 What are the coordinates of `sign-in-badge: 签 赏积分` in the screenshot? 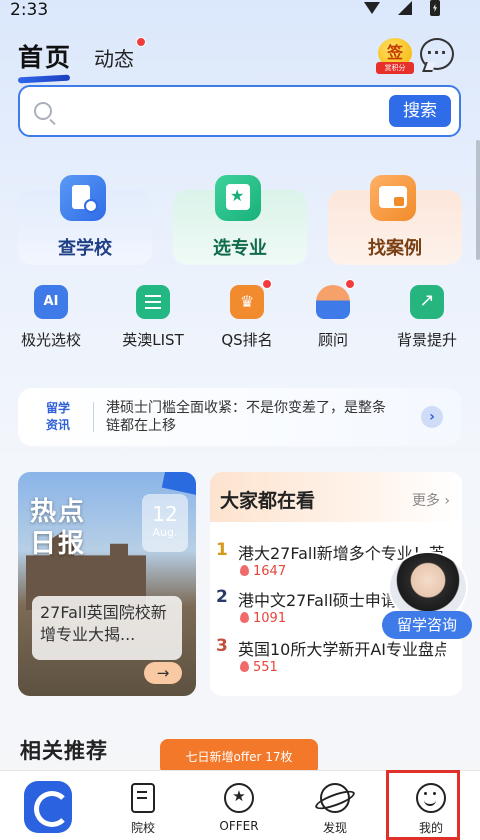 It's located at (395, 57).